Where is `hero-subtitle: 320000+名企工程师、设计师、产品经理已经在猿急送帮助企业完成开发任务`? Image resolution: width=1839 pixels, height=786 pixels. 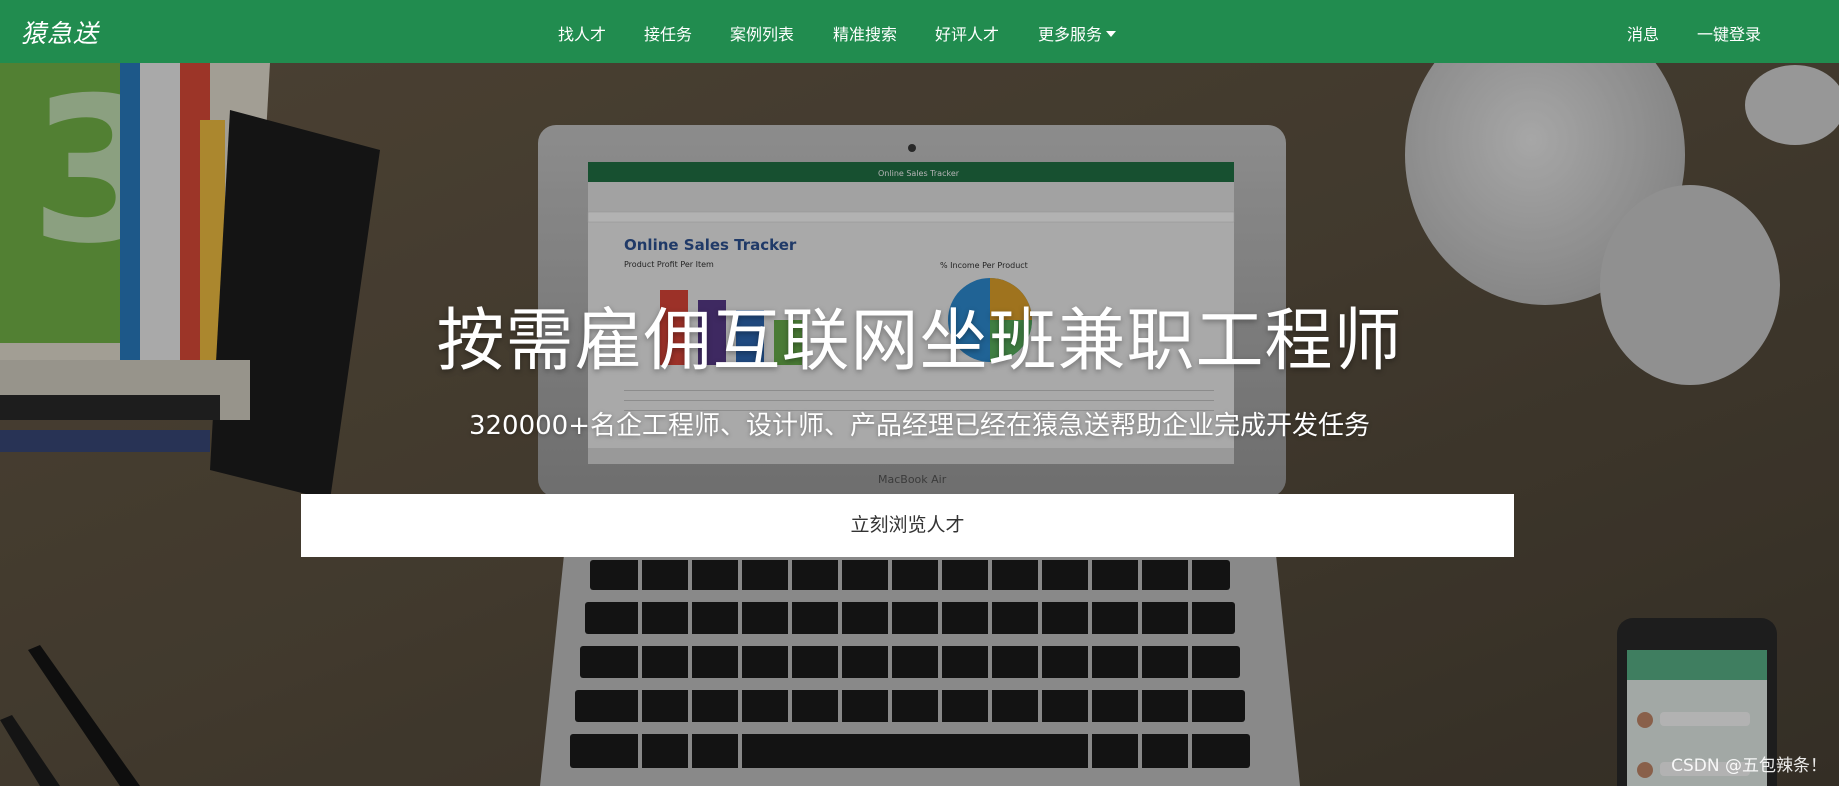
hero-subtitle: 320000+名企工程师、设计师、产品经理已经在猿急送帮助企业完成开发任务 is located at coordinates (919, 426).